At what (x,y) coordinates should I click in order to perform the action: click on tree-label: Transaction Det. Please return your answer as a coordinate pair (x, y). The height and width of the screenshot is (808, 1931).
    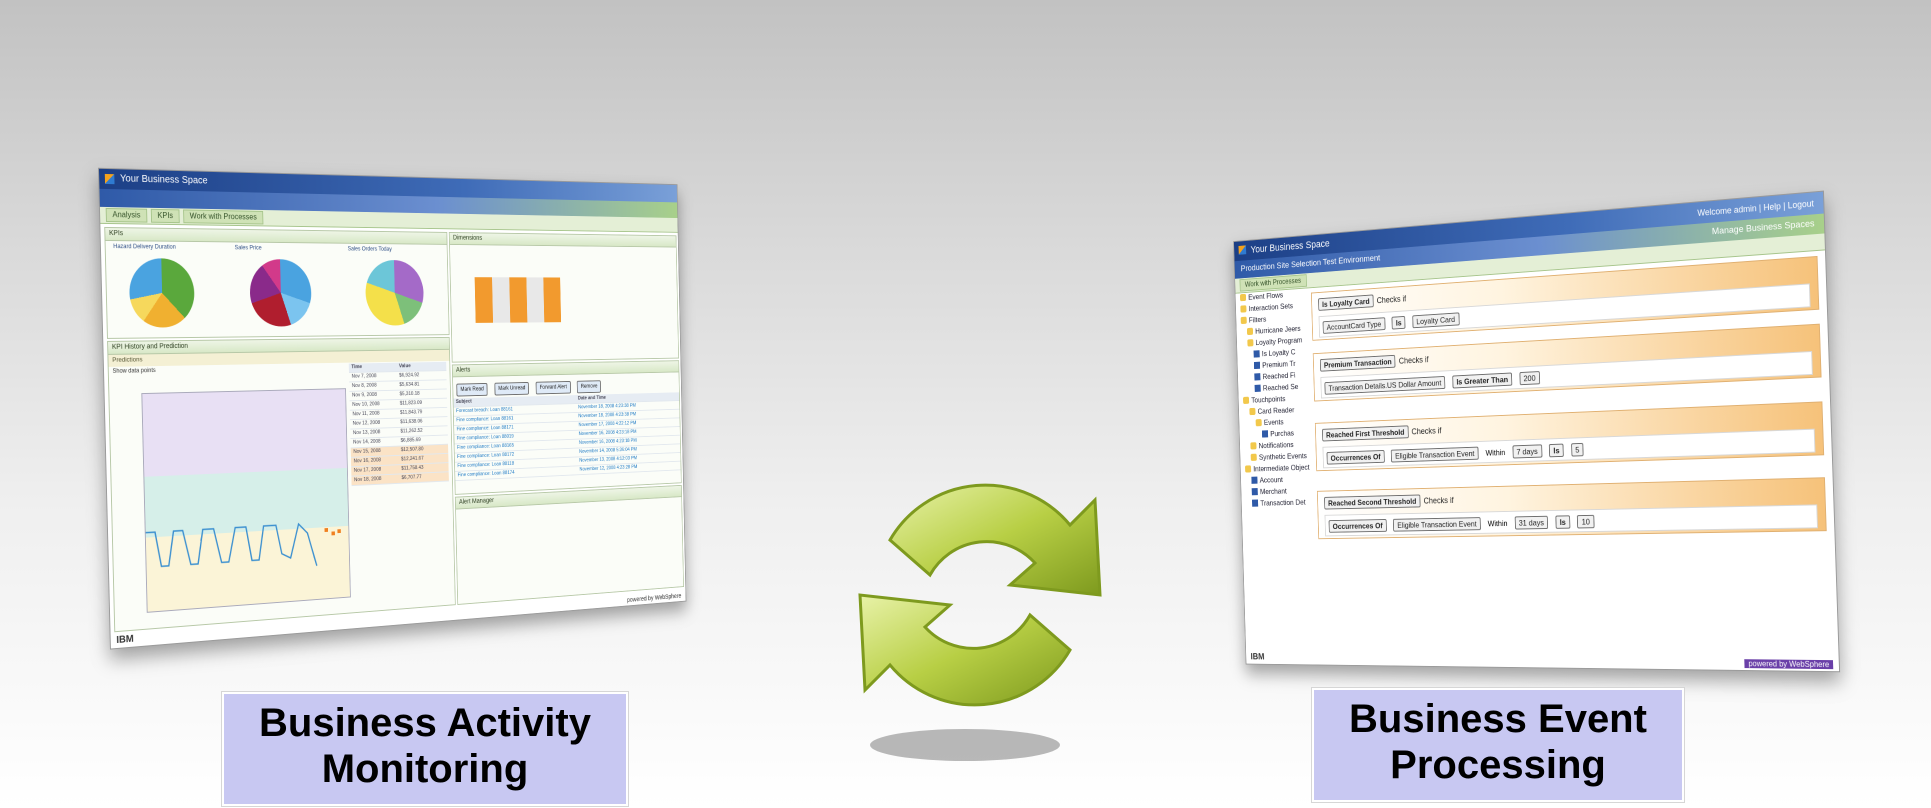
    Looking at the image, I should click on (1283, 502).